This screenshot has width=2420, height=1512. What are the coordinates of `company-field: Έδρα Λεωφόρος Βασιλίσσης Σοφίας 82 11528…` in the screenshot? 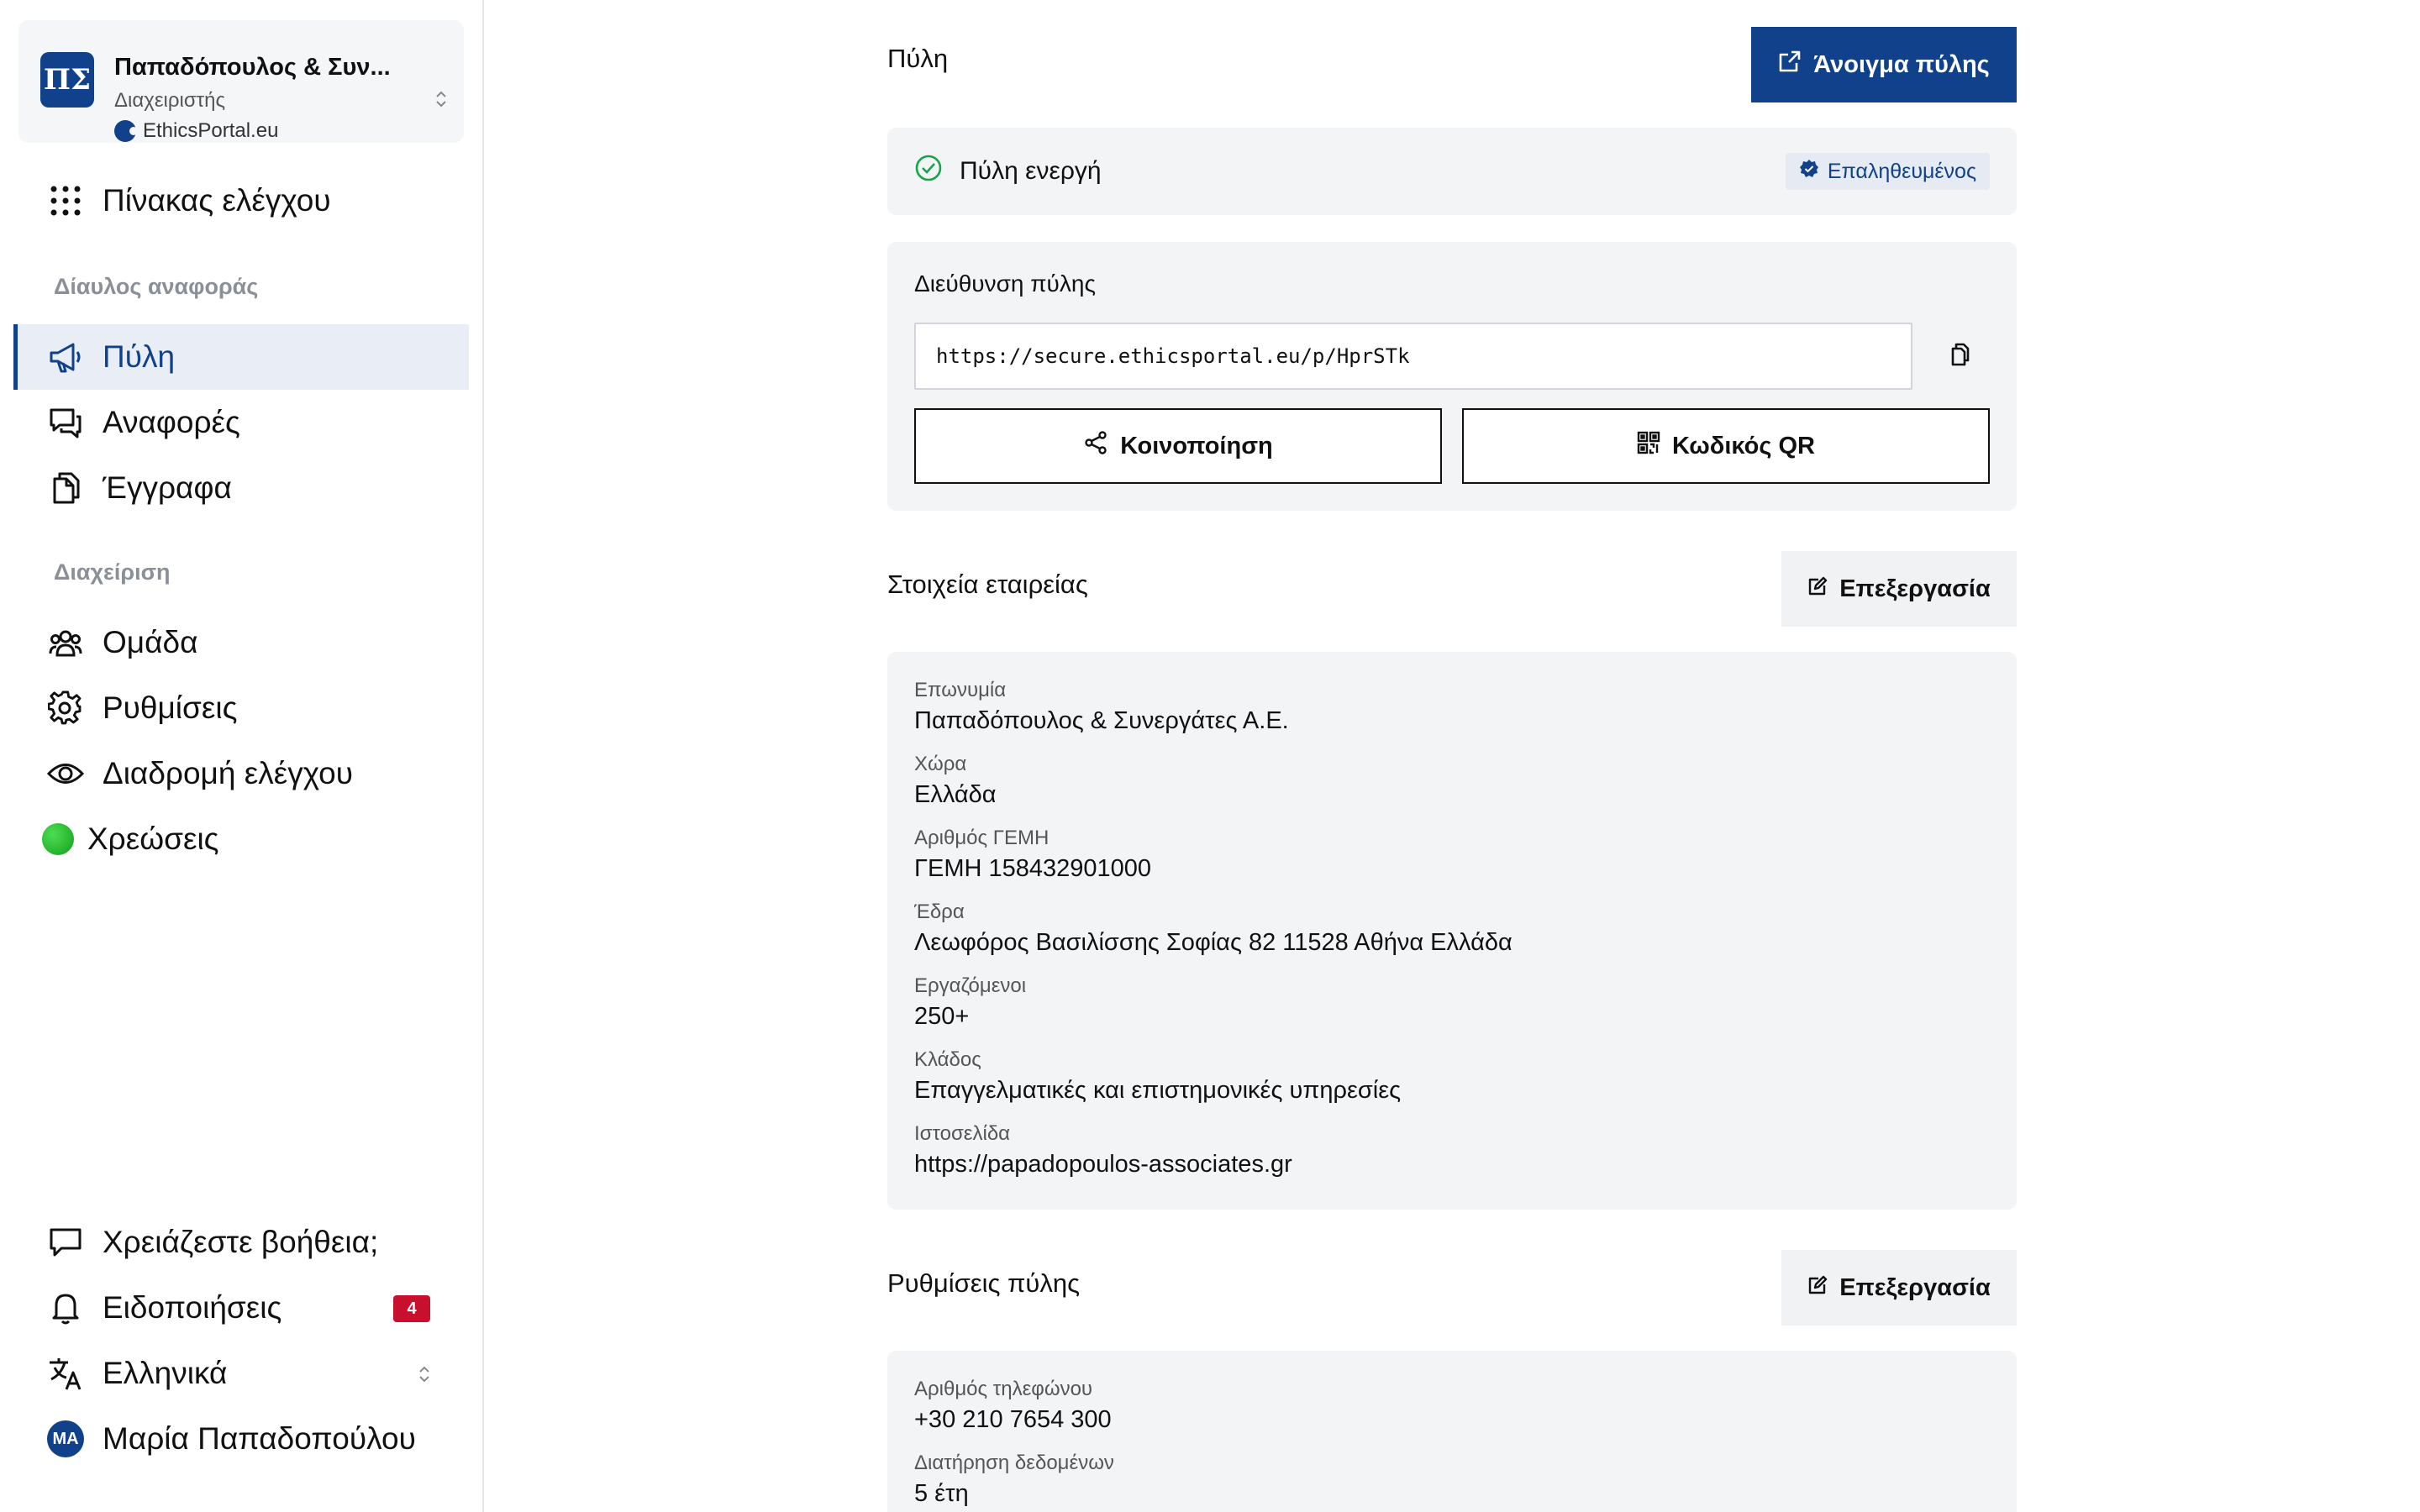 It's located at (1213, 928).